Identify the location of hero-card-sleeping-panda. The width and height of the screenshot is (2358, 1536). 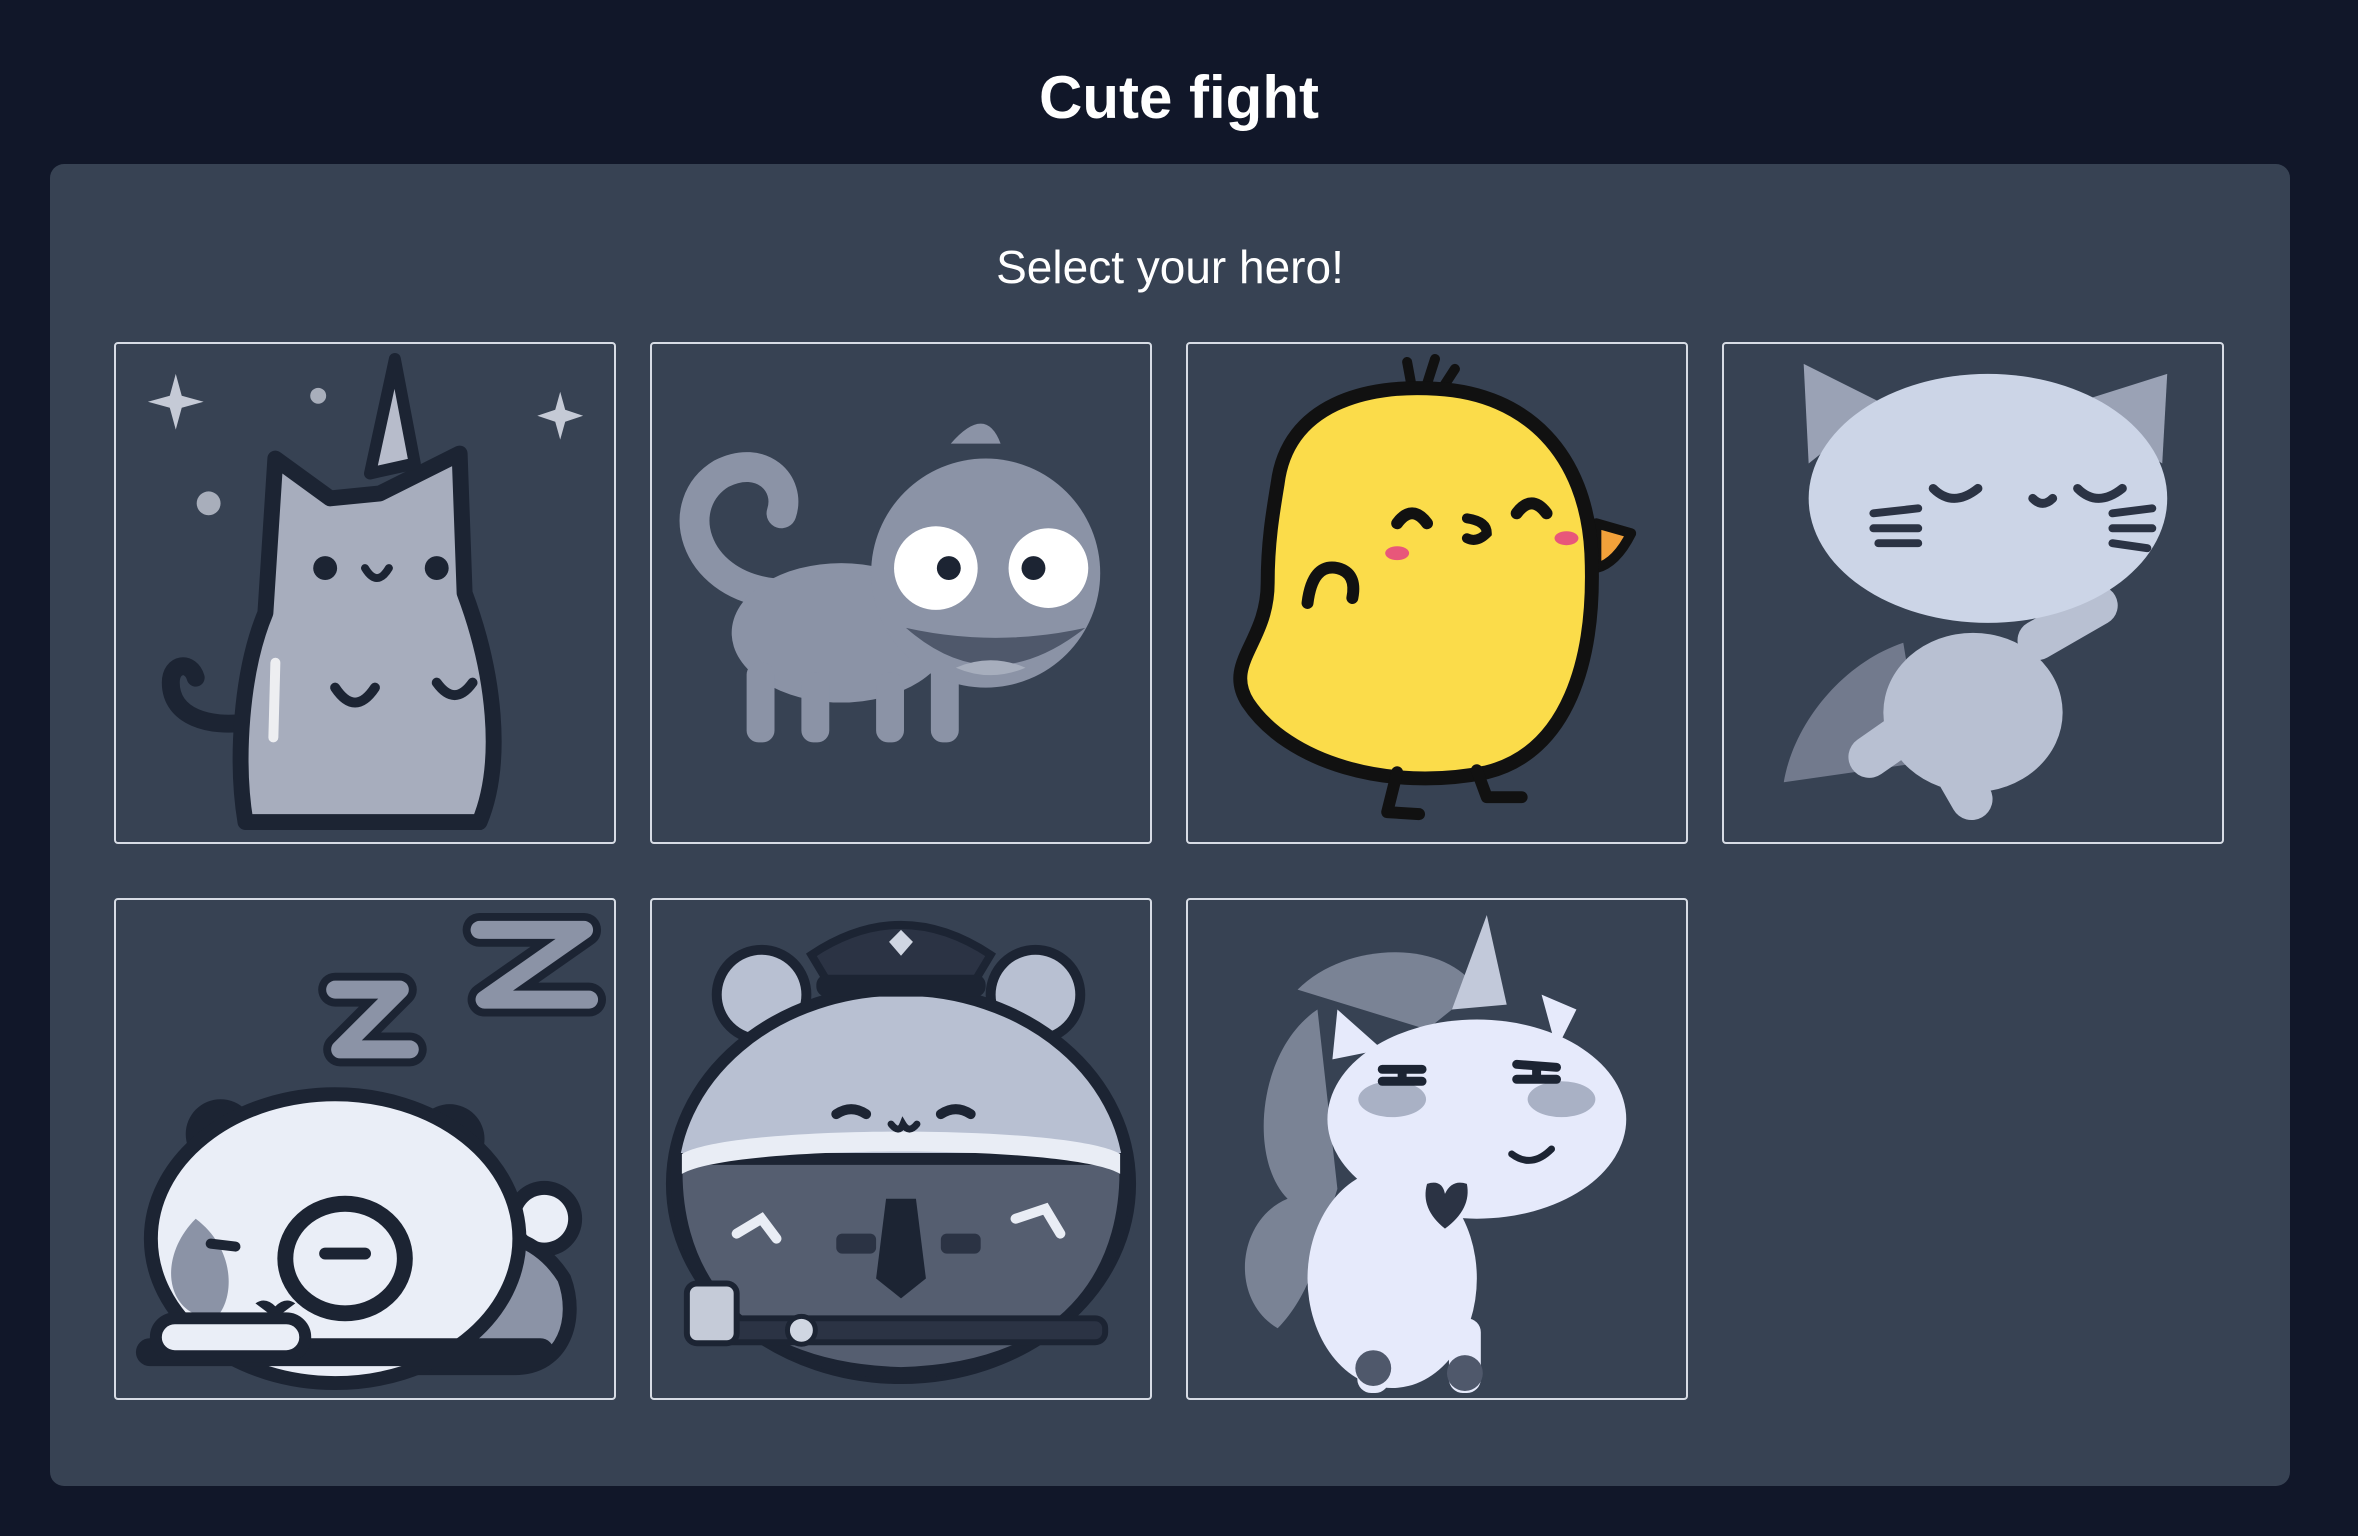
(365, 1149).